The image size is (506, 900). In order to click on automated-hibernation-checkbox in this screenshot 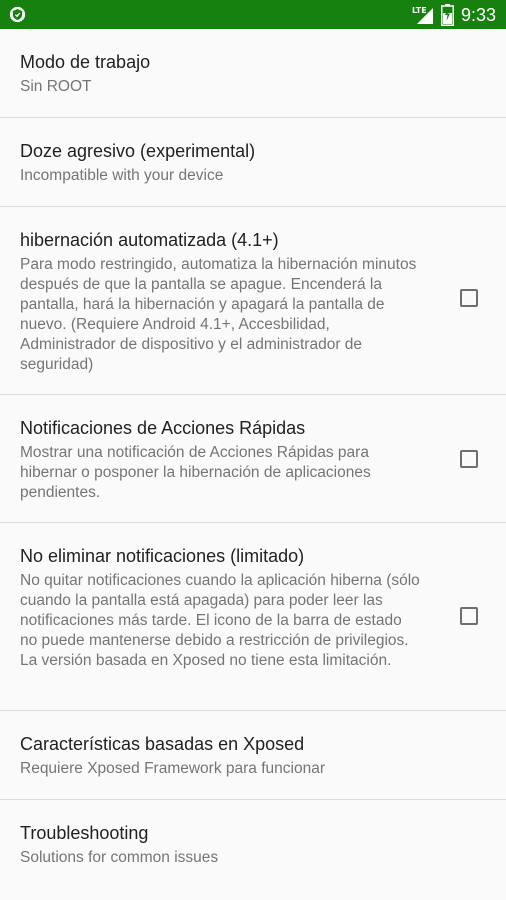, I will do `click(469, 298)`.